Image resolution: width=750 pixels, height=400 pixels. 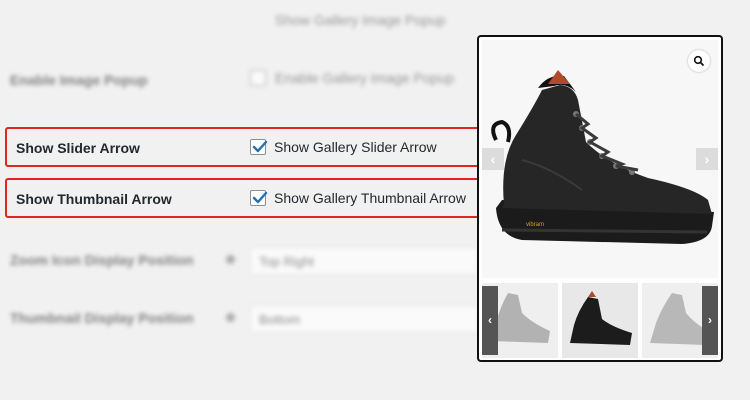 I want to click on thumbnail-next-arrow: ›, so click(x=710, y=320).